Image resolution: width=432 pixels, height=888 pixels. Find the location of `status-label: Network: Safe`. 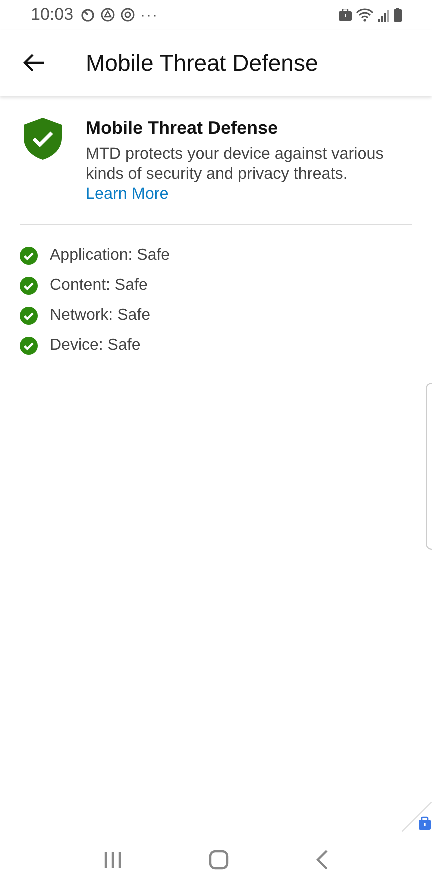

status-label: Network: Safe is located at coordinates (100, 315).